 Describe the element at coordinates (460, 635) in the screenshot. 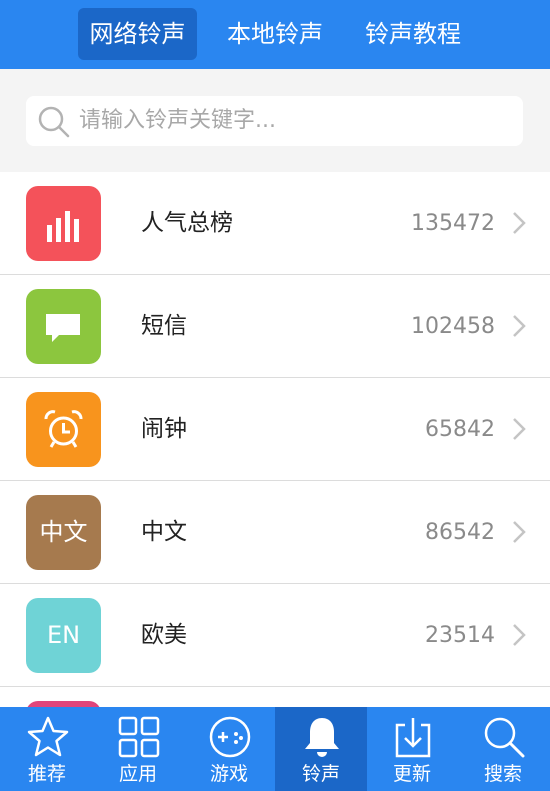

I see `list-item-count: 23514` at that location.